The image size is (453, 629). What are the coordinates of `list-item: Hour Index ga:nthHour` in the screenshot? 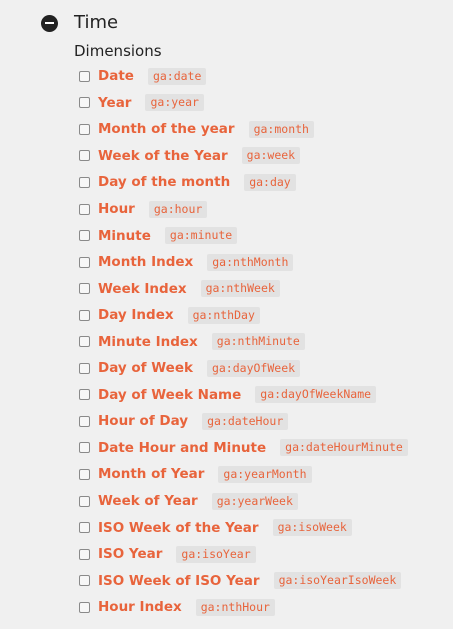 It's located at (243, 607).